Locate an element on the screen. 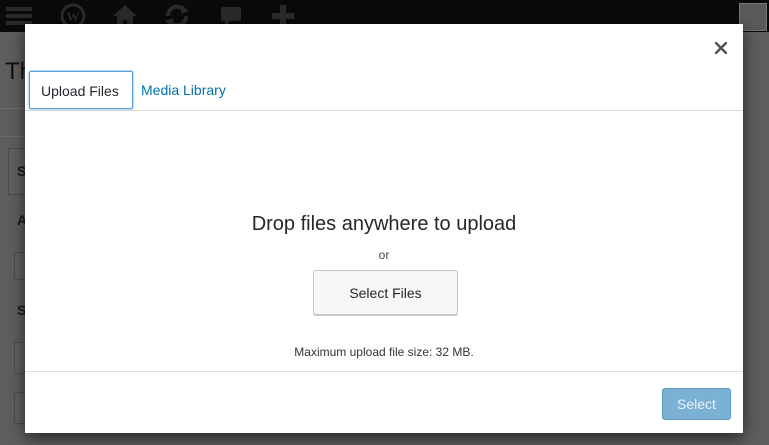  tab-upload-files: Upload Files is located at coordinates (81, 90).